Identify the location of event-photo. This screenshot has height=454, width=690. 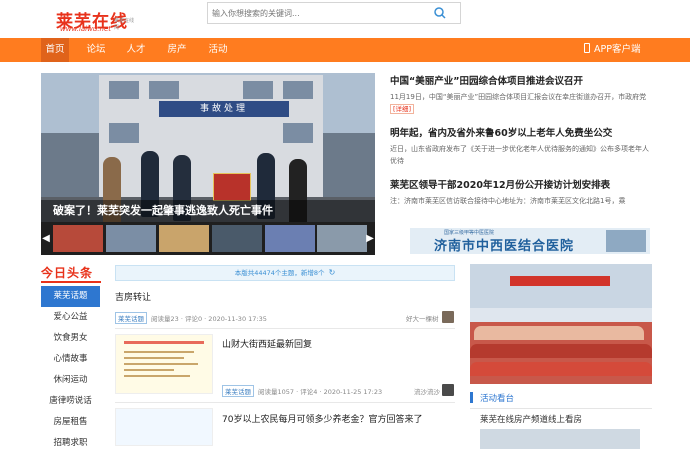
(561, 324).